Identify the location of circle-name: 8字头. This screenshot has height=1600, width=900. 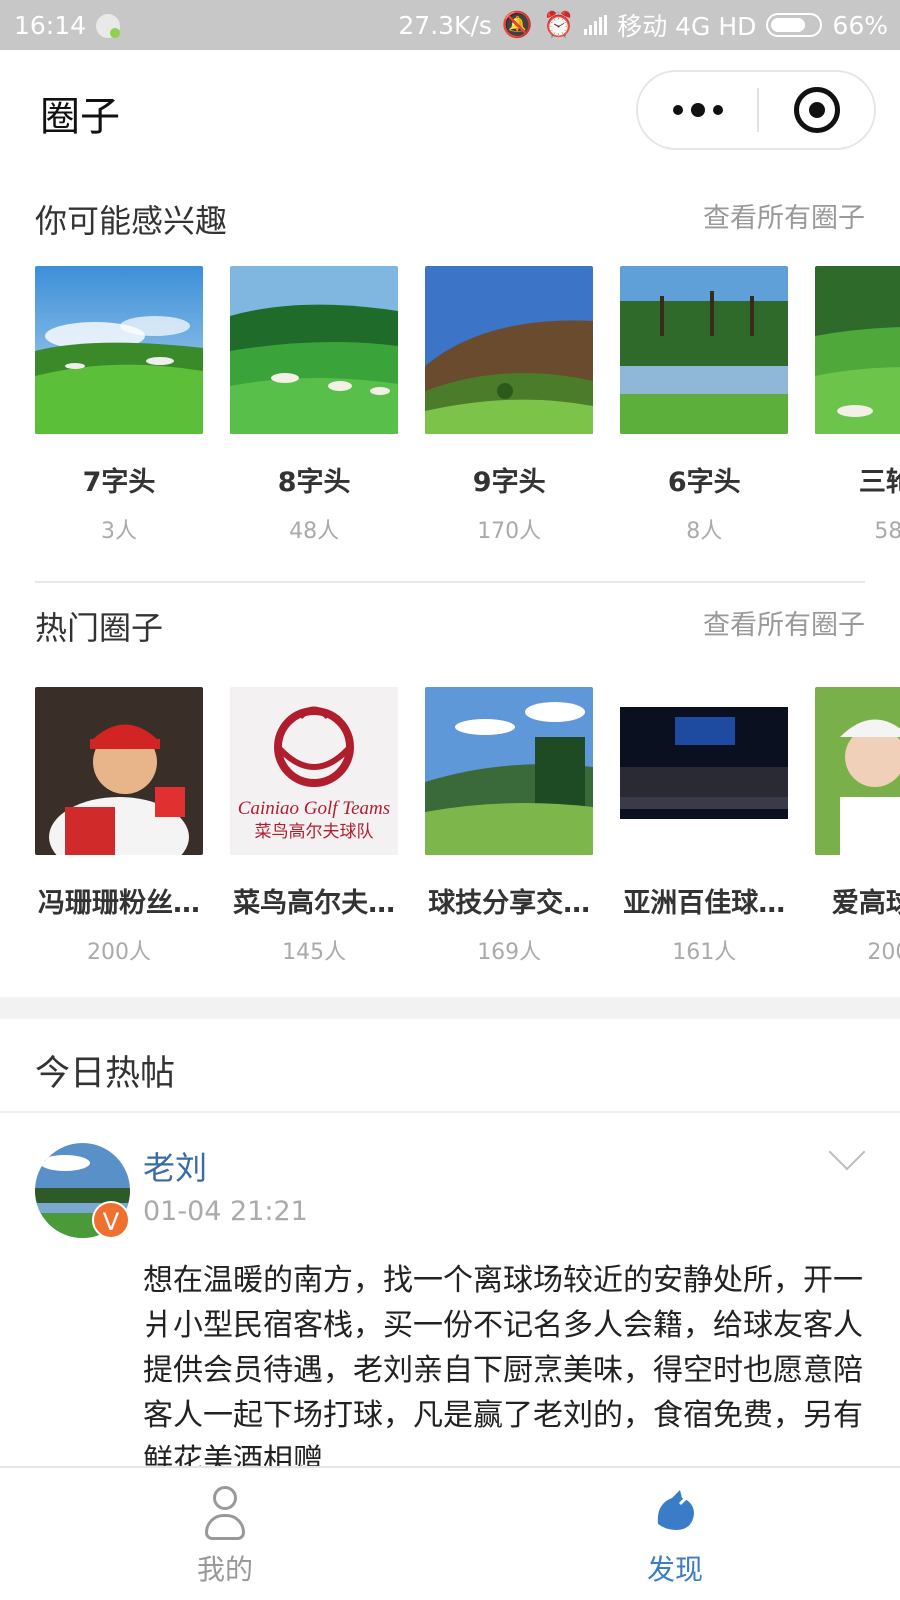
(314, 482).